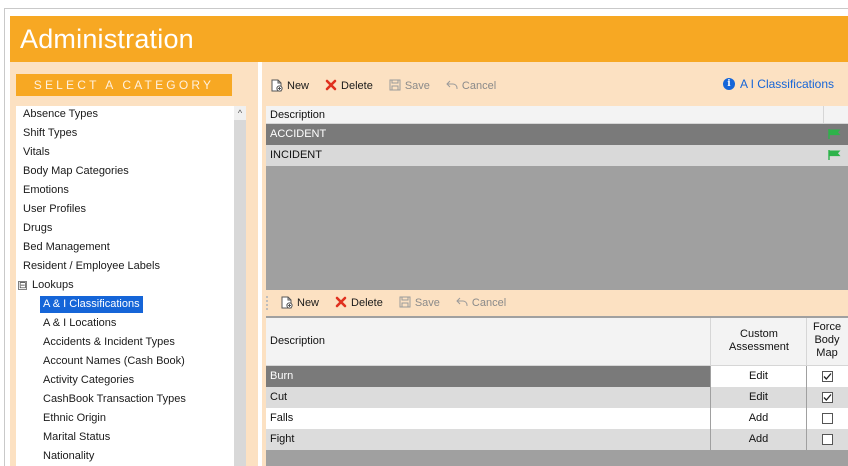  I want to click on info-icon: i, so click(728, 84).